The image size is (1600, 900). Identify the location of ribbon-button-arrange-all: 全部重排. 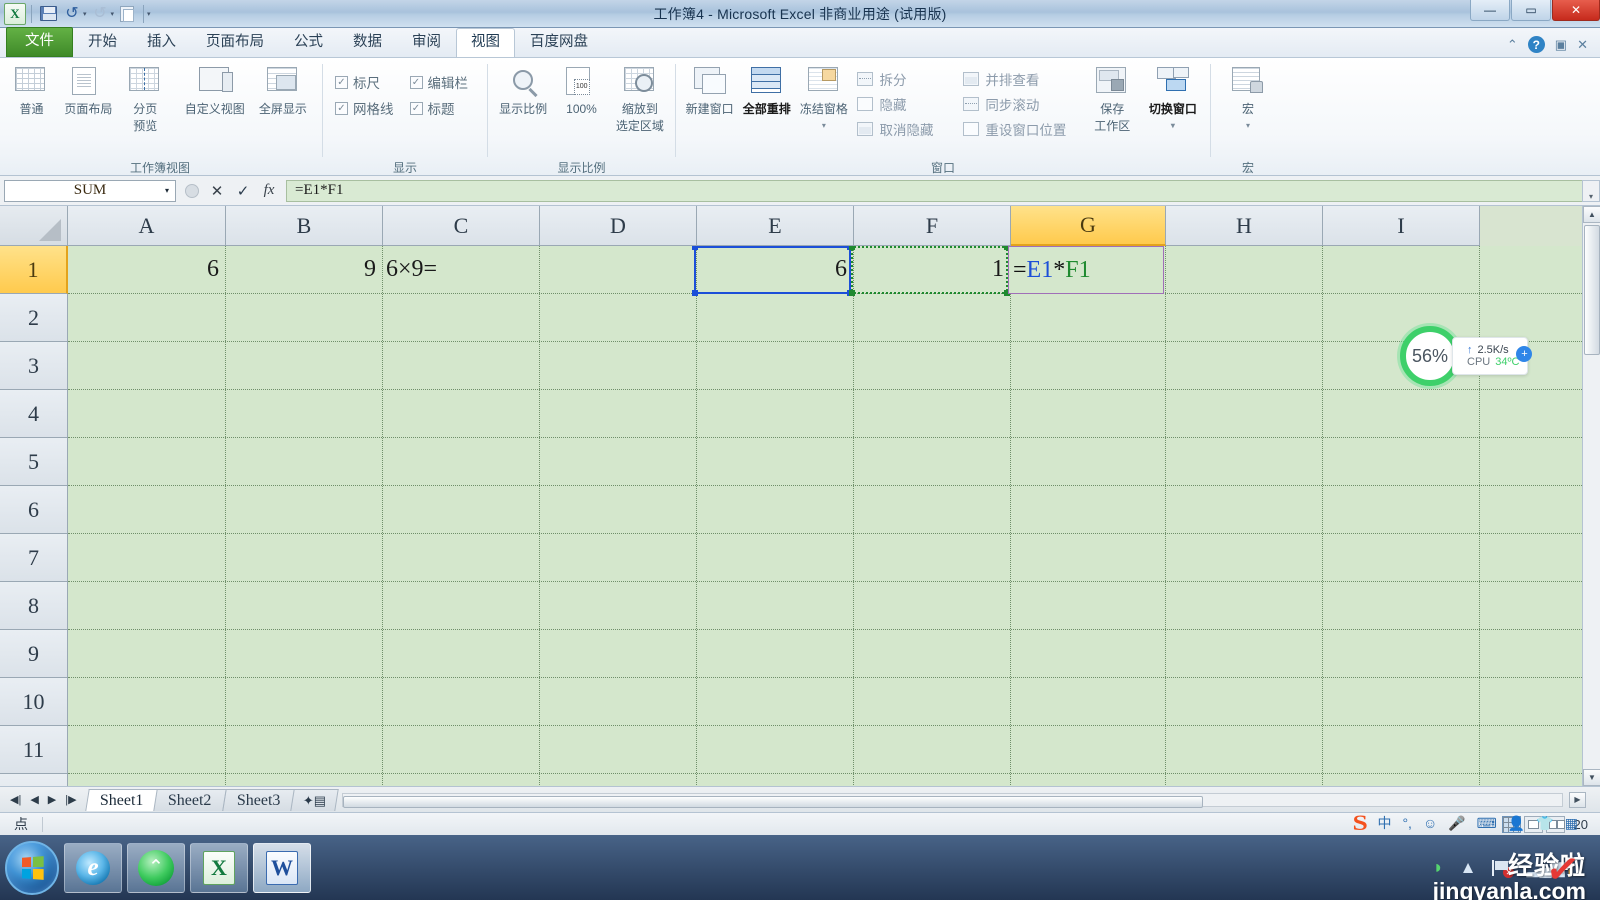
(766, 91).